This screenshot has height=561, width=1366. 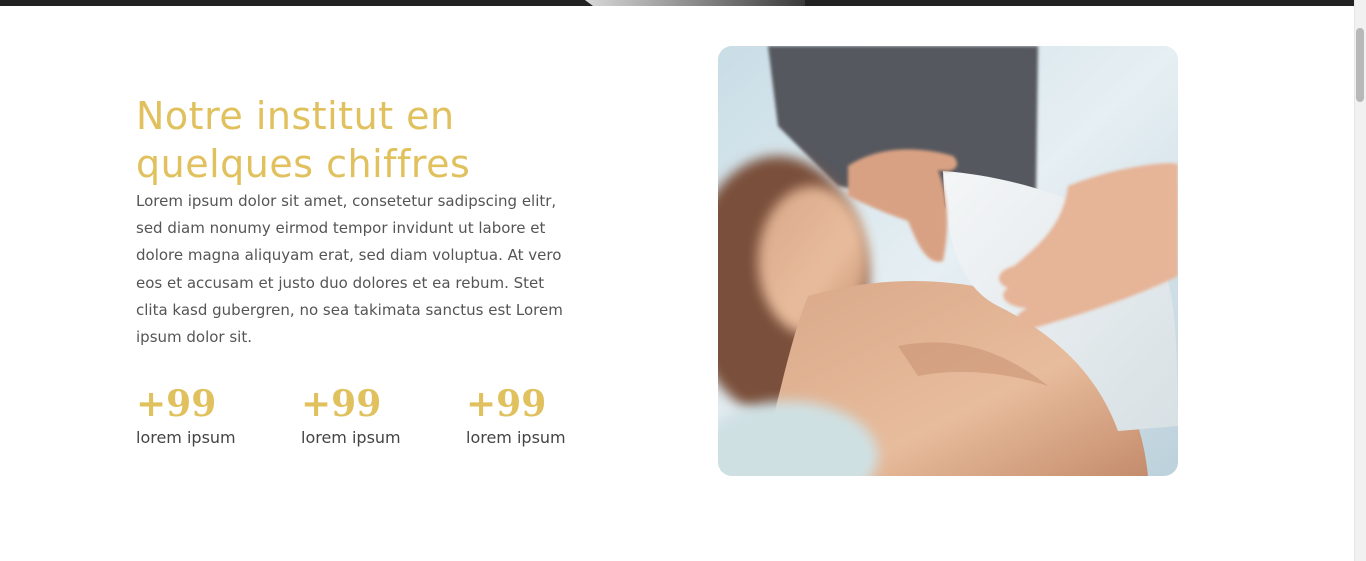 I want to click on top-banner-edge, so click(x=677, y=3).